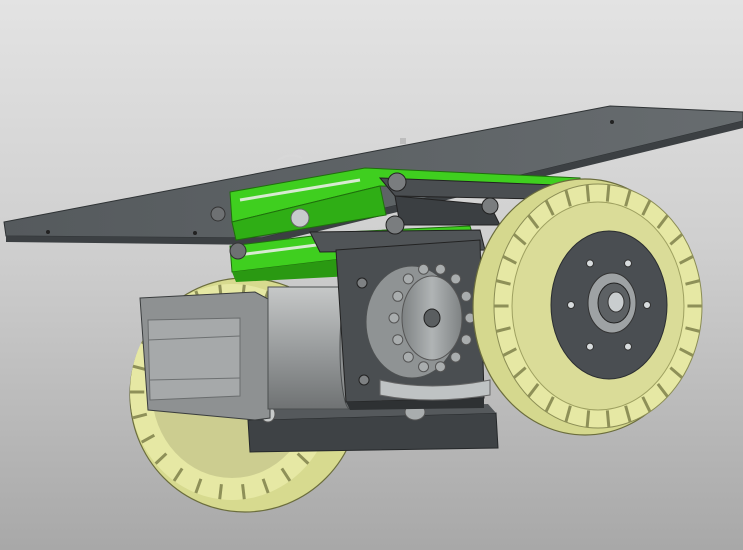 This screenshot has height=550, width=743. Describe the element at coordinates (587, 307) in the screenshot. I see `front-wheel` at that location.